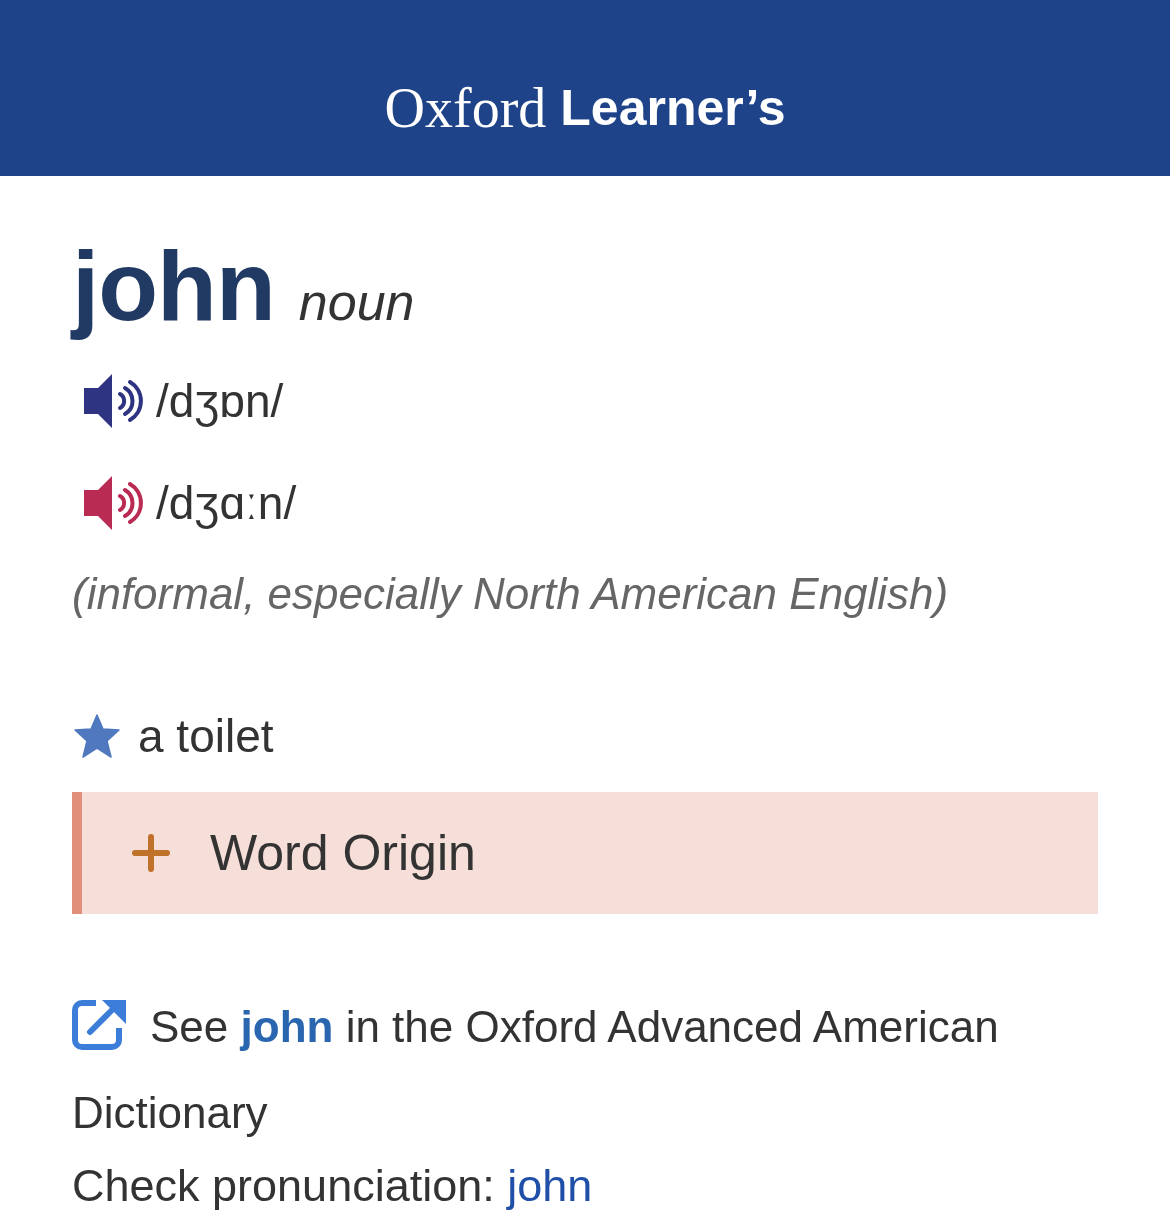 The width and height of the screenshot is (1170, 1230). Describe the element at coordinates (287, 1026) in the screenshot. I see `headword-link: john` at that location.